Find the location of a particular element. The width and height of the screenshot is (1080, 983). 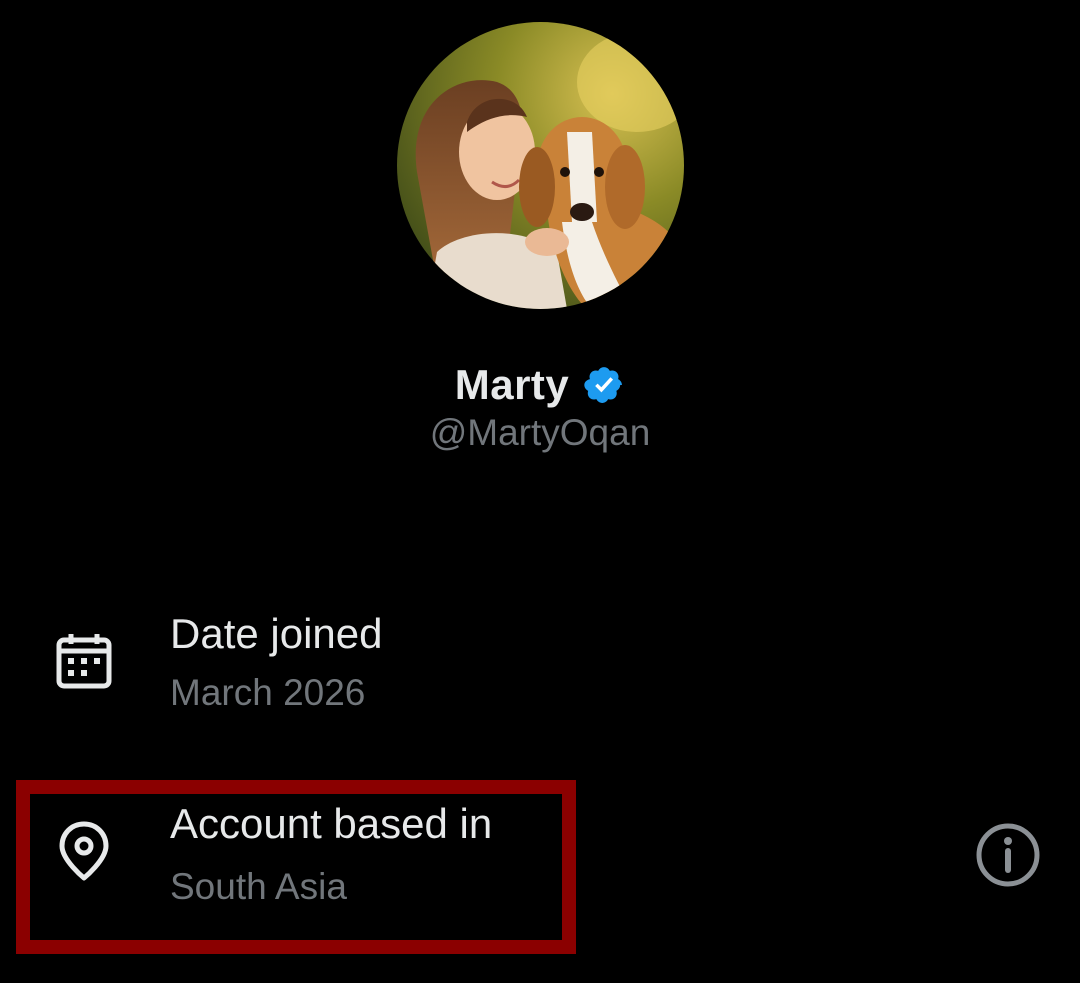

location-pin-icon is located at coordinates (84, 850).